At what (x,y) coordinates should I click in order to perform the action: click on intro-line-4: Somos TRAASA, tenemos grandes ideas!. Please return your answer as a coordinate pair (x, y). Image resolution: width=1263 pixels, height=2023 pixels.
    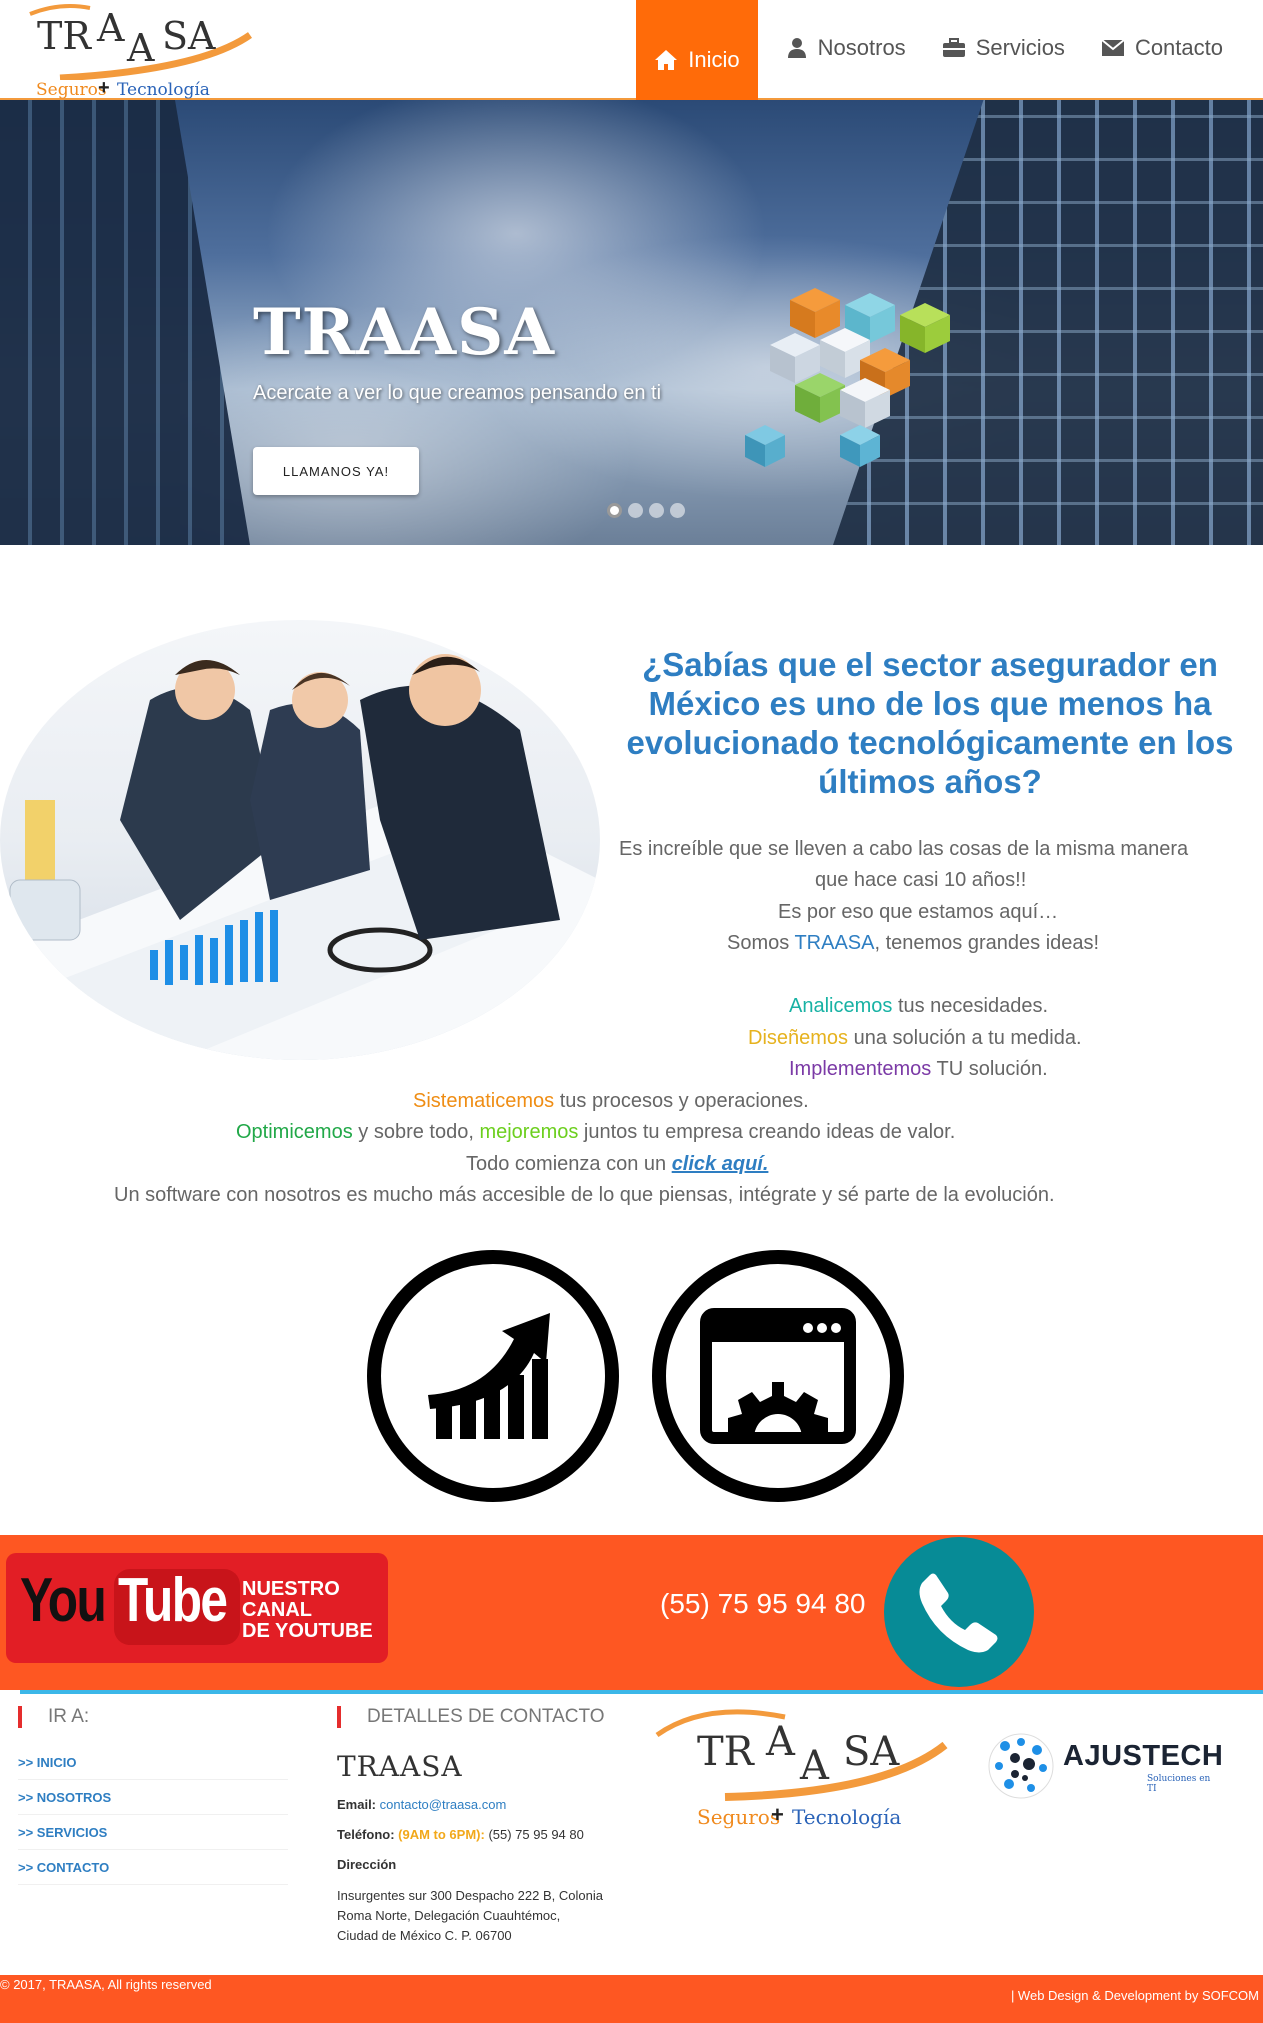
    Looking at the image, I should click on (913, 944).